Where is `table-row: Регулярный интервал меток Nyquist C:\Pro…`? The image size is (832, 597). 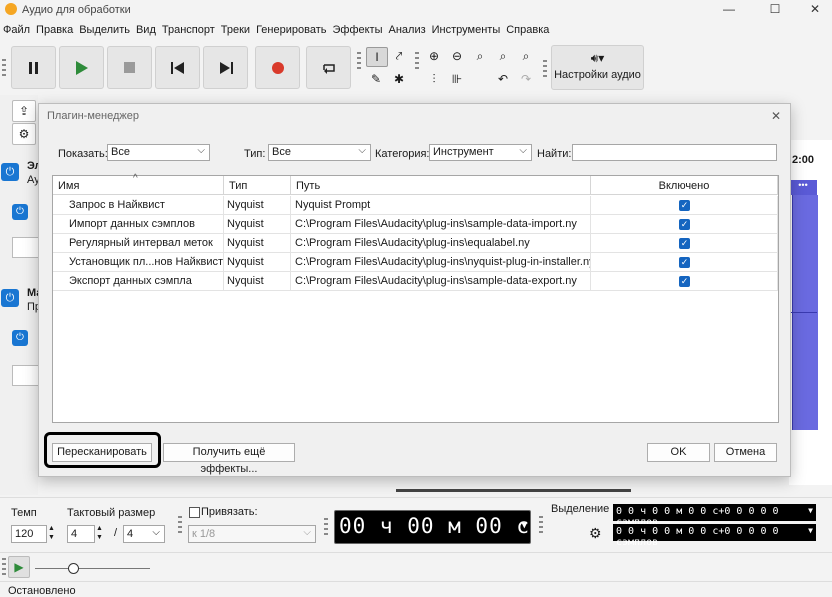
table-row: Регулярный интервал меток Nyquist C:\Pro… is located at coordinates (415, 243).